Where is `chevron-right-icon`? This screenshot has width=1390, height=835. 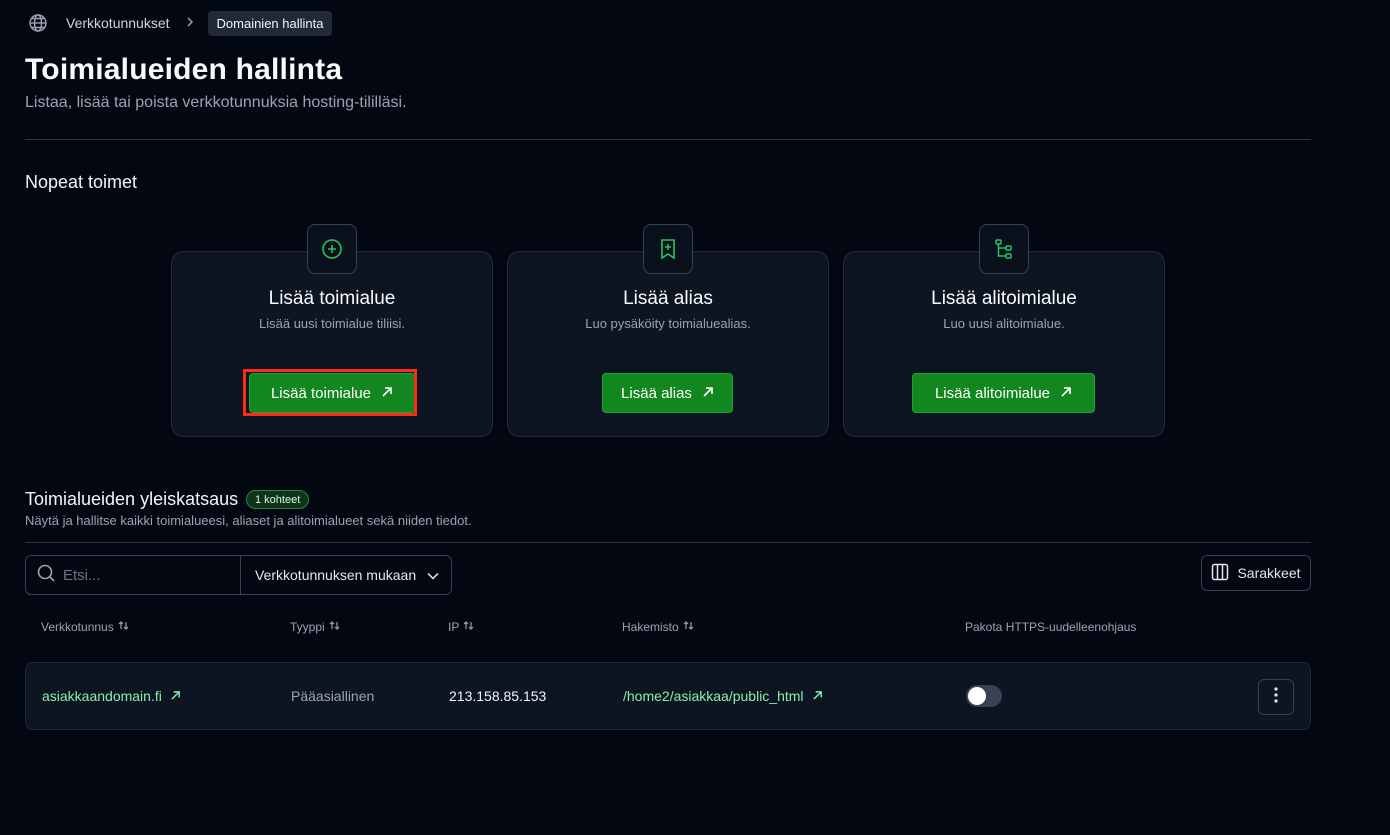
chevron-right-icon is located at coordinates (190, 23).